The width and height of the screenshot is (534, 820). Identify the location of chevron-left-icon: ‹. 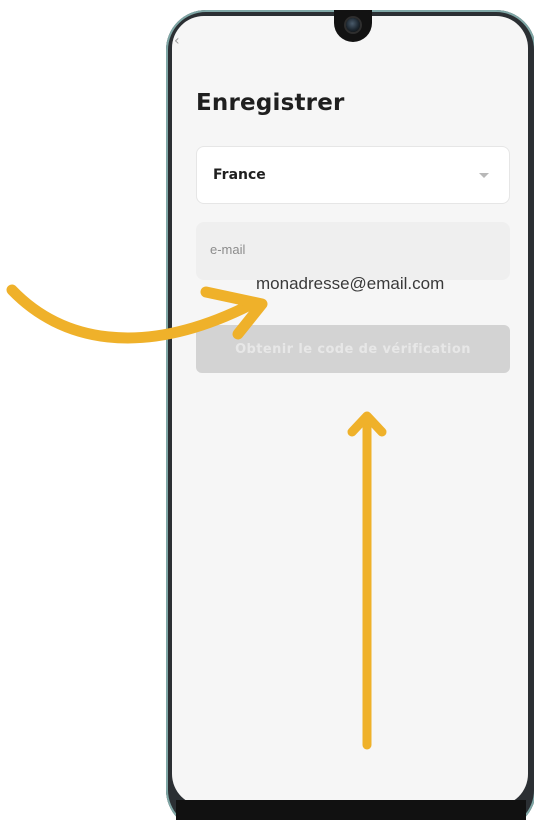
(180, 41).